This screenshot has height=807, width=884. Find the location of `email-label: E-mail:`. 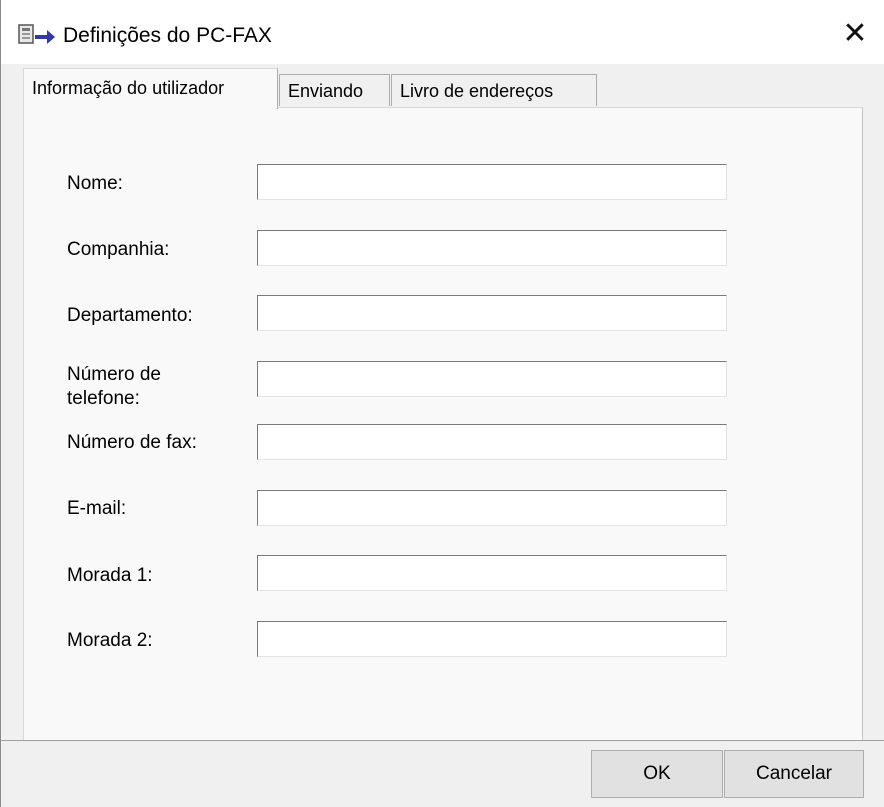

email-label: E-mail: is located at coordinates (97, 508).